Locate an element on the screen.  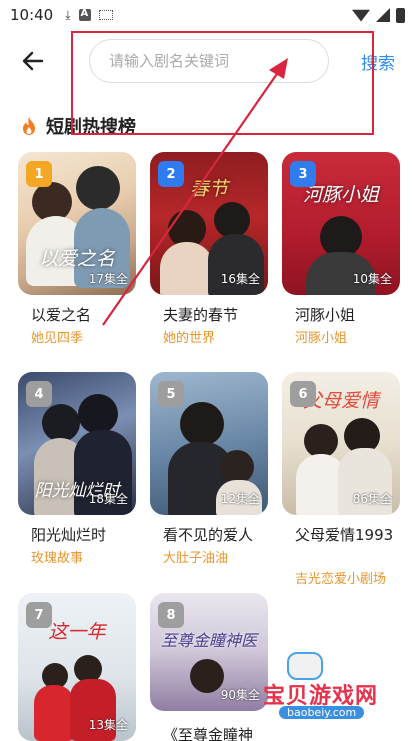
wifi-icon is located at coordinates (361, 15).